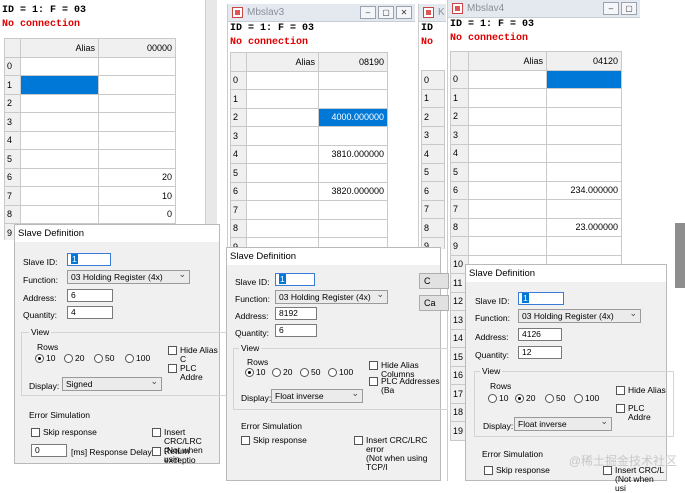 The image size is (685, 493). What do you see at coordinates (563, 423) in the screenshot?
I see `display-select: Float inverse` at bounding box center [563, 423].